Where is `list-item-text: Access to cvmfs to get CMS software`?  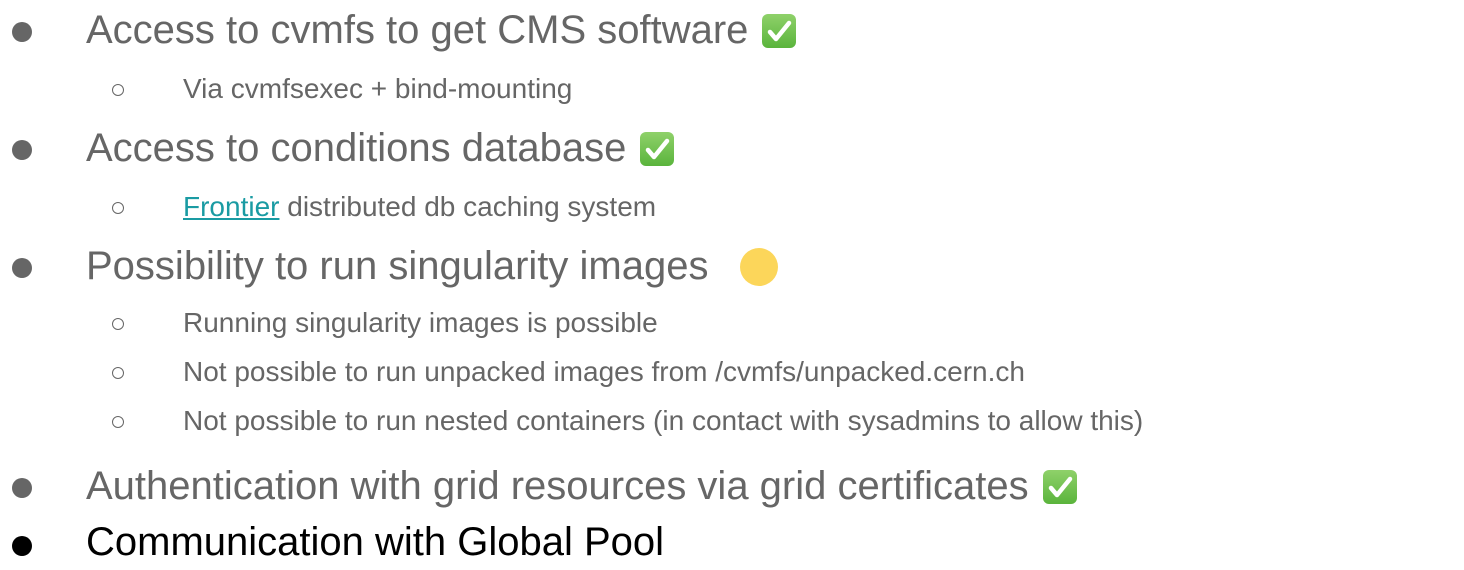 list-item-text: Access to cvmfs to get CMS software is located at coordinates (441, 30).